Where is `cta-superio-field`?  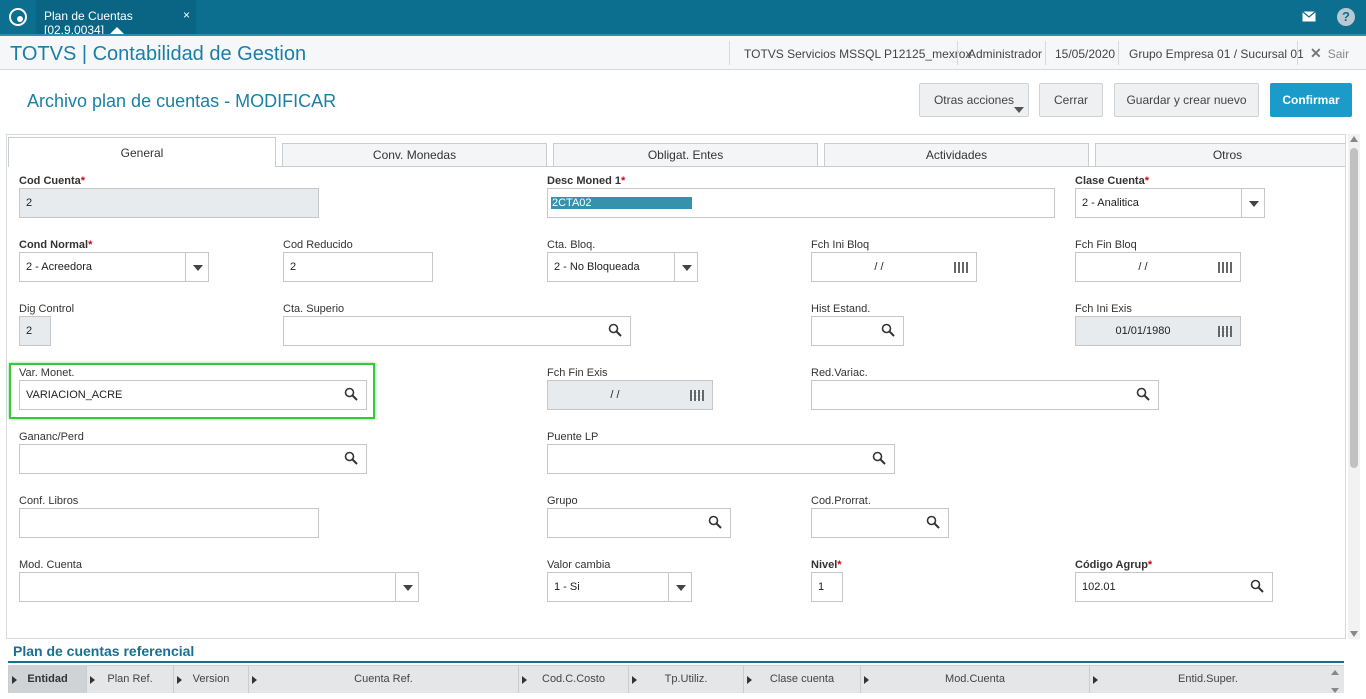 cta-superio-field is located at coordinates (457, 331).